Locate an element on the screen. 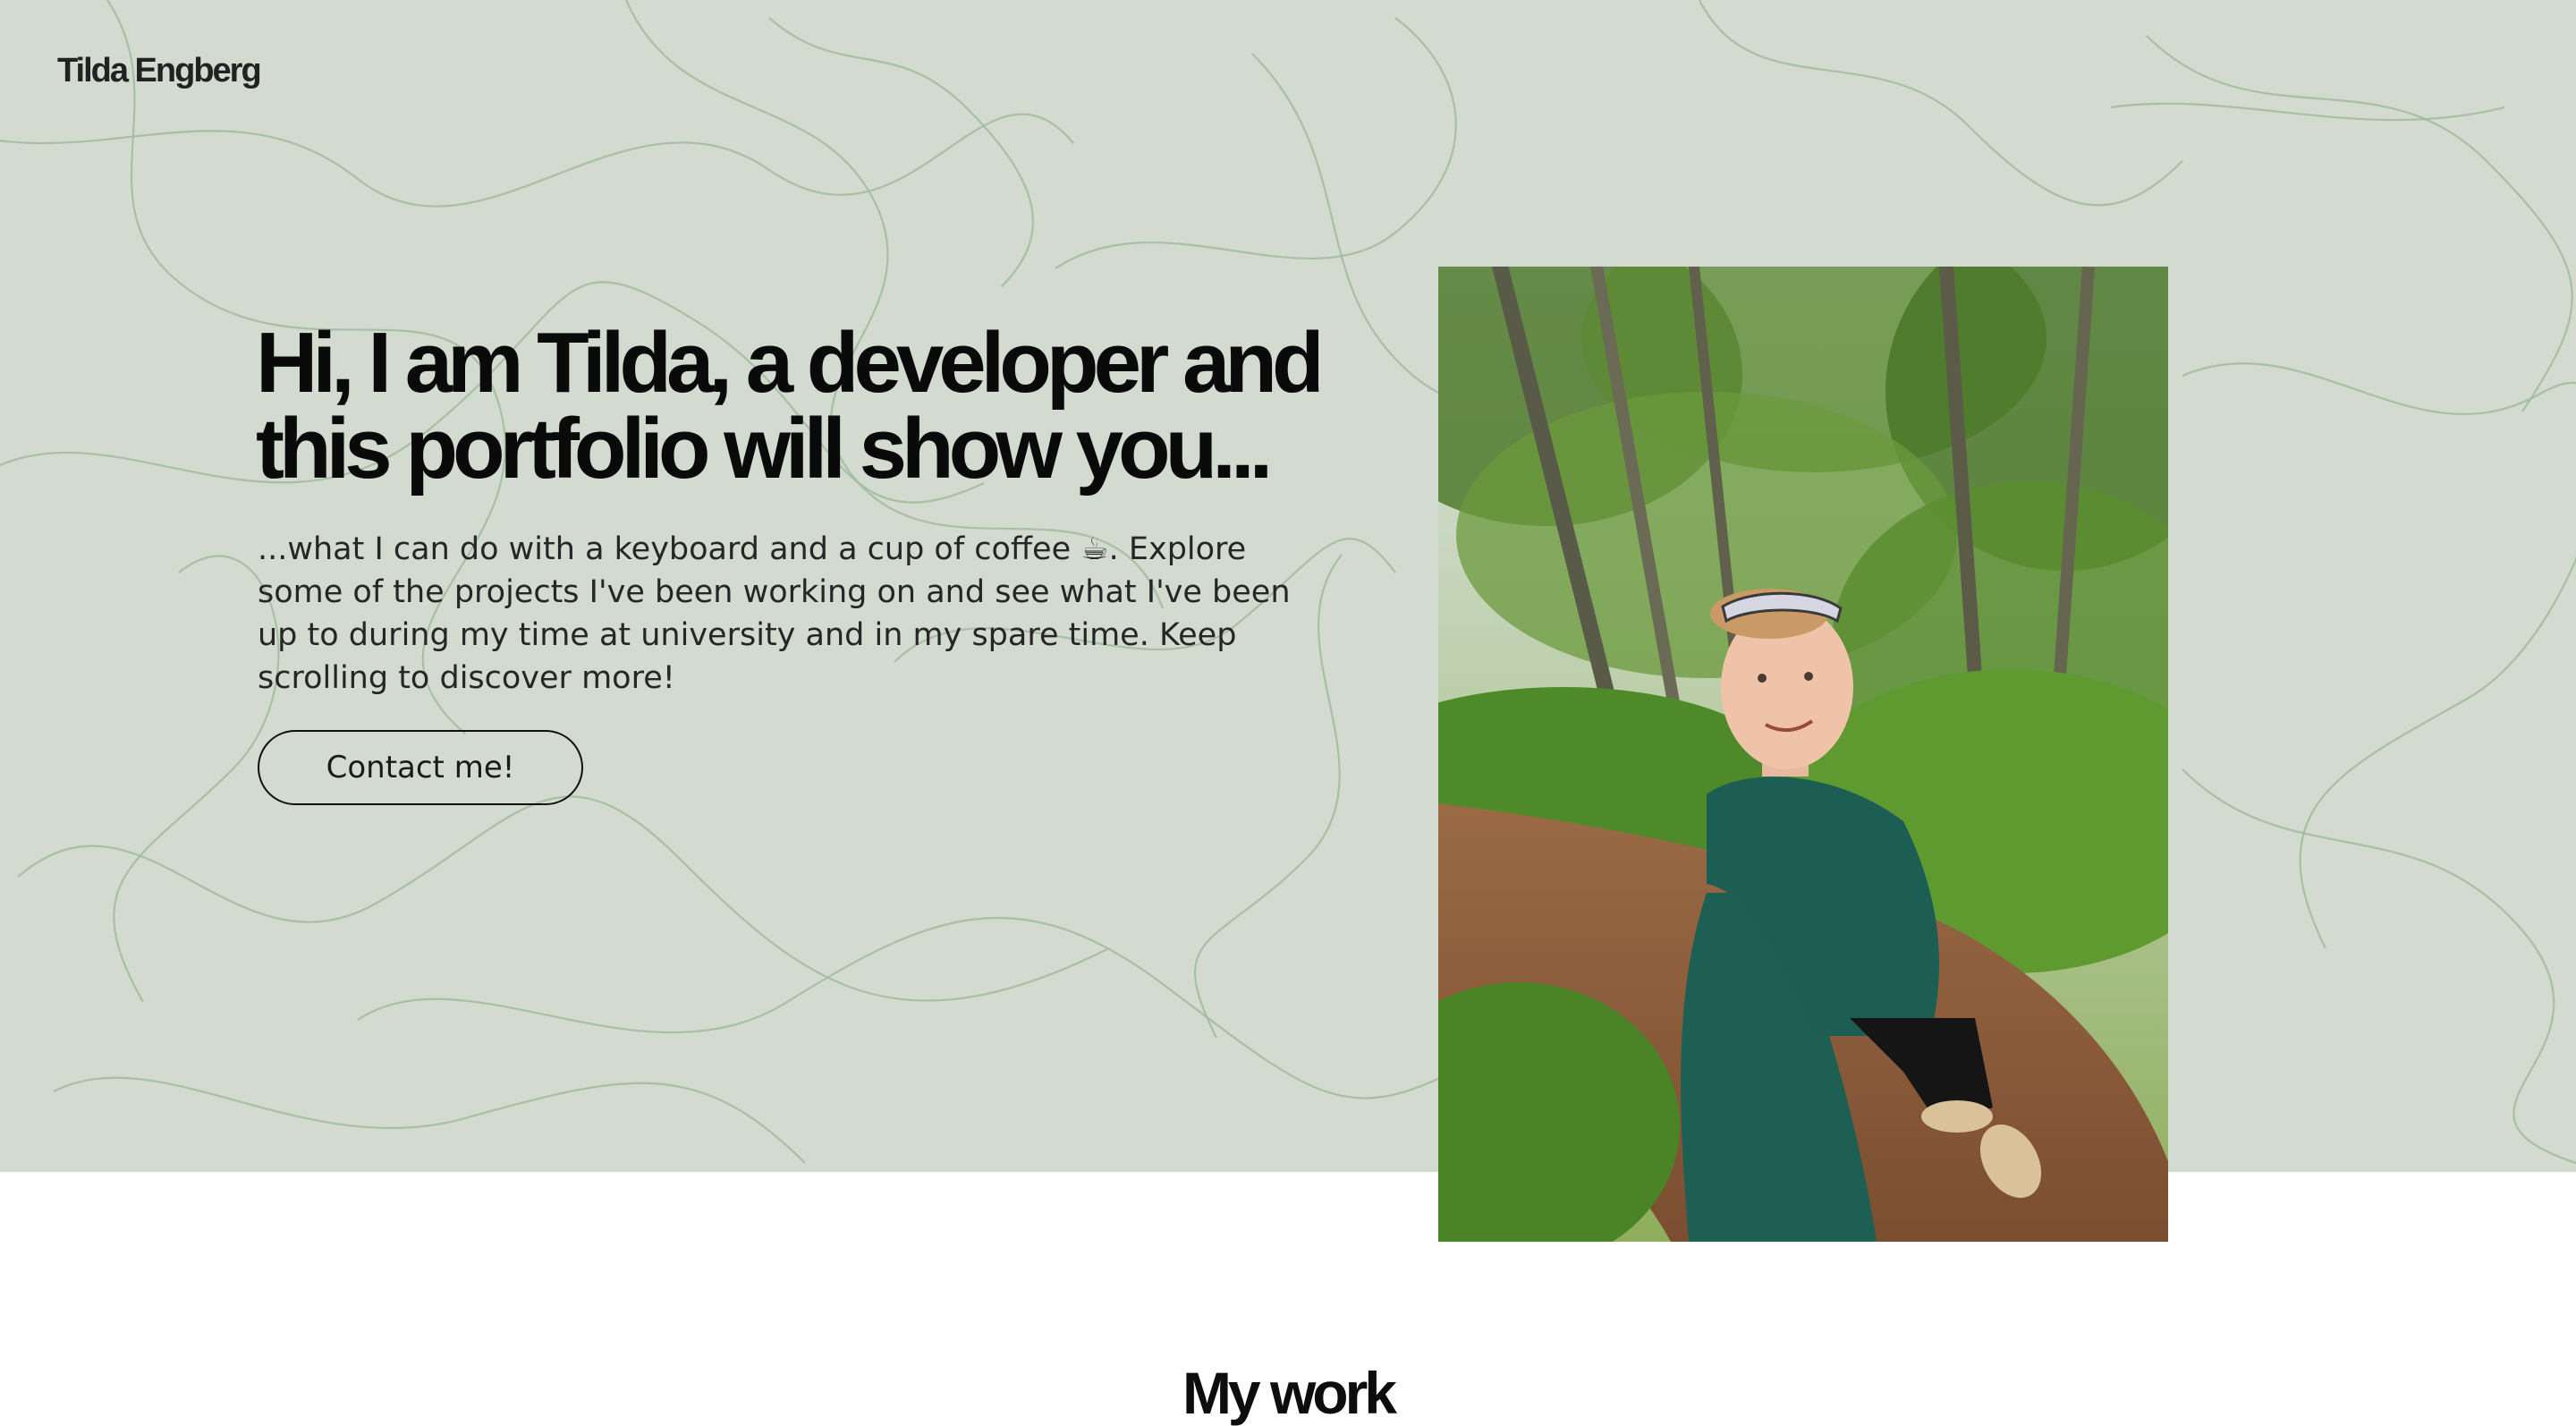 The image size is (2576, 1426). site-logo: Tilda Engberg is located at coordinates (159, 71).